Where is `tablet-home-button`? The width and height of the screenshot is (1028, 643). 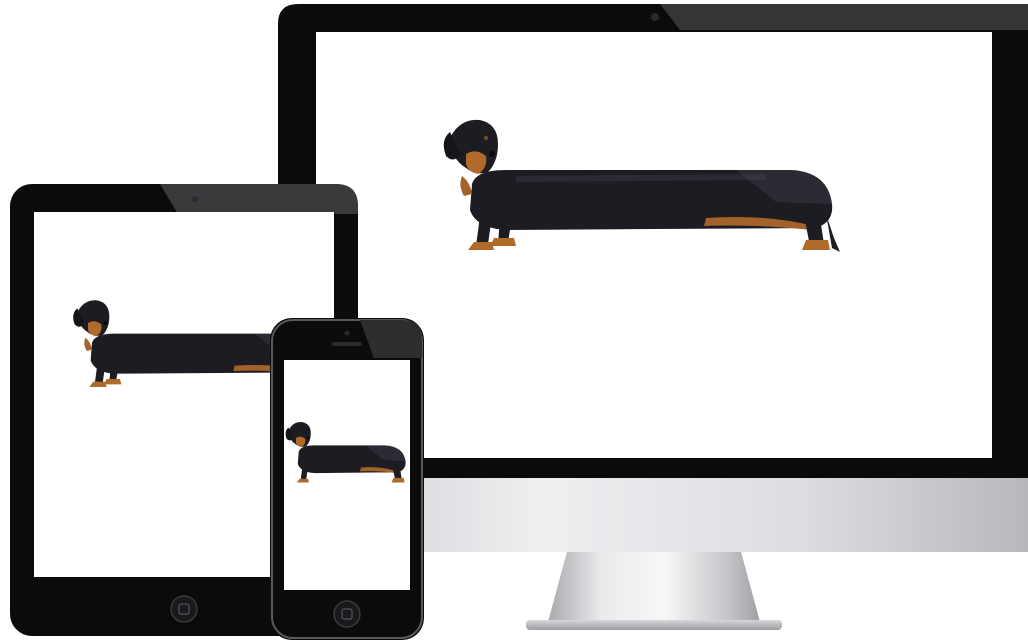
tablet-home-button is located at coordinates (184, 609).